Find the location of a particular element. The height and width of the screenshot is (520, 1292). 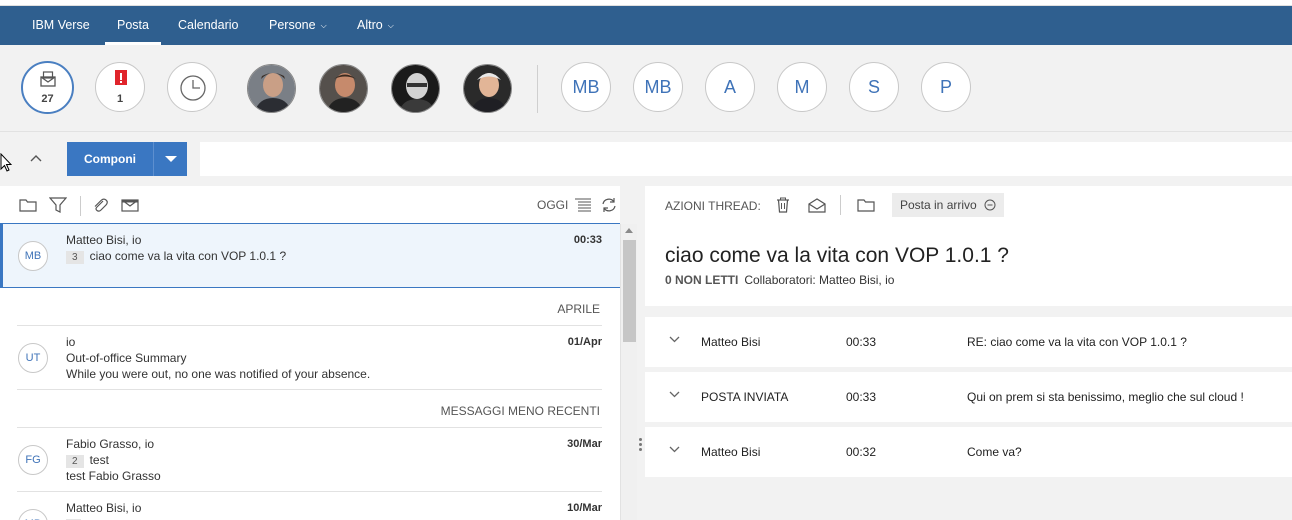

mail-list-scrollbar is located at coordinates (628, 372).